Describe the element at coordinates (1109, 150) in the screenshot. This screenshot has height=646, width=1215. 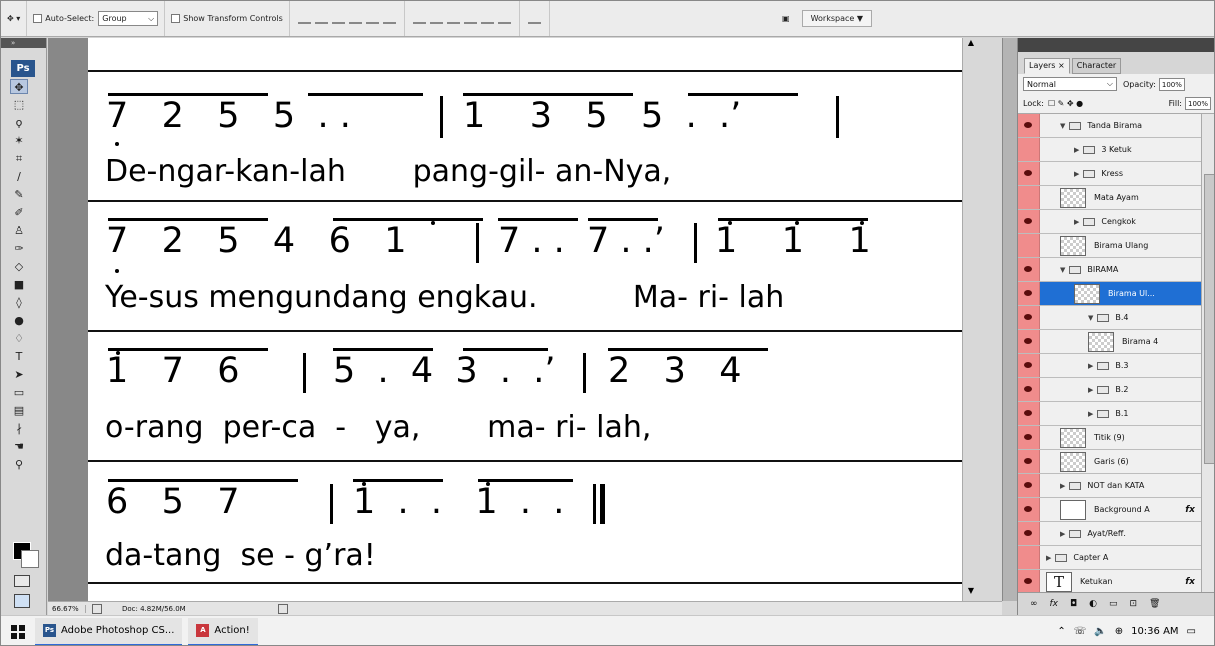
I see `layer-row: ▶ 3 Ketuk` at that location.